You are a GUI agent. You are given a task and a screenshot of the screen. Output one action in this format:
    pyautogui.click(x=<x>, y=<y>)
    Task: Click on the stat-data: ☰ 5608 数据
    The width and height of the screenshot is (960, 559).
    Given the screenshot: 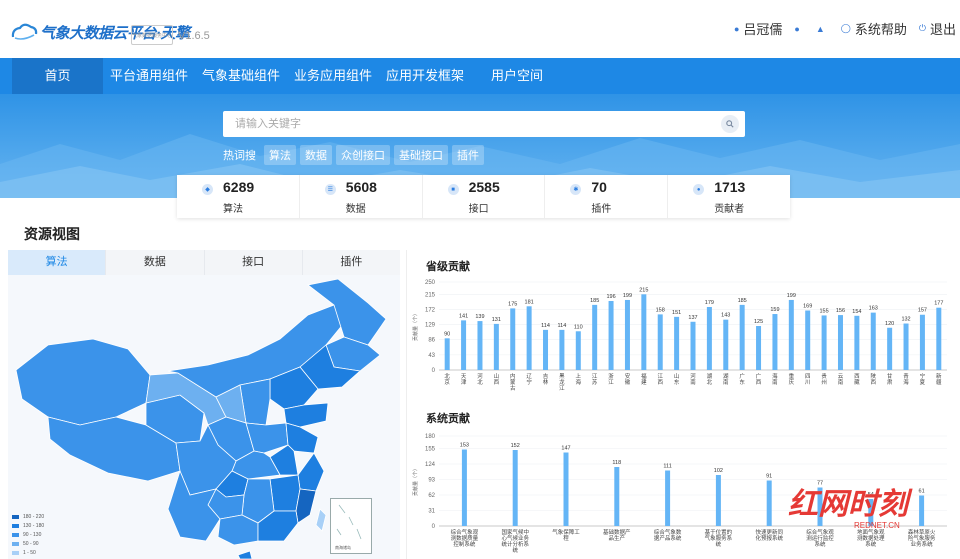 What is the action you would take?
    pyautogui.click(x=361, y=196)
    